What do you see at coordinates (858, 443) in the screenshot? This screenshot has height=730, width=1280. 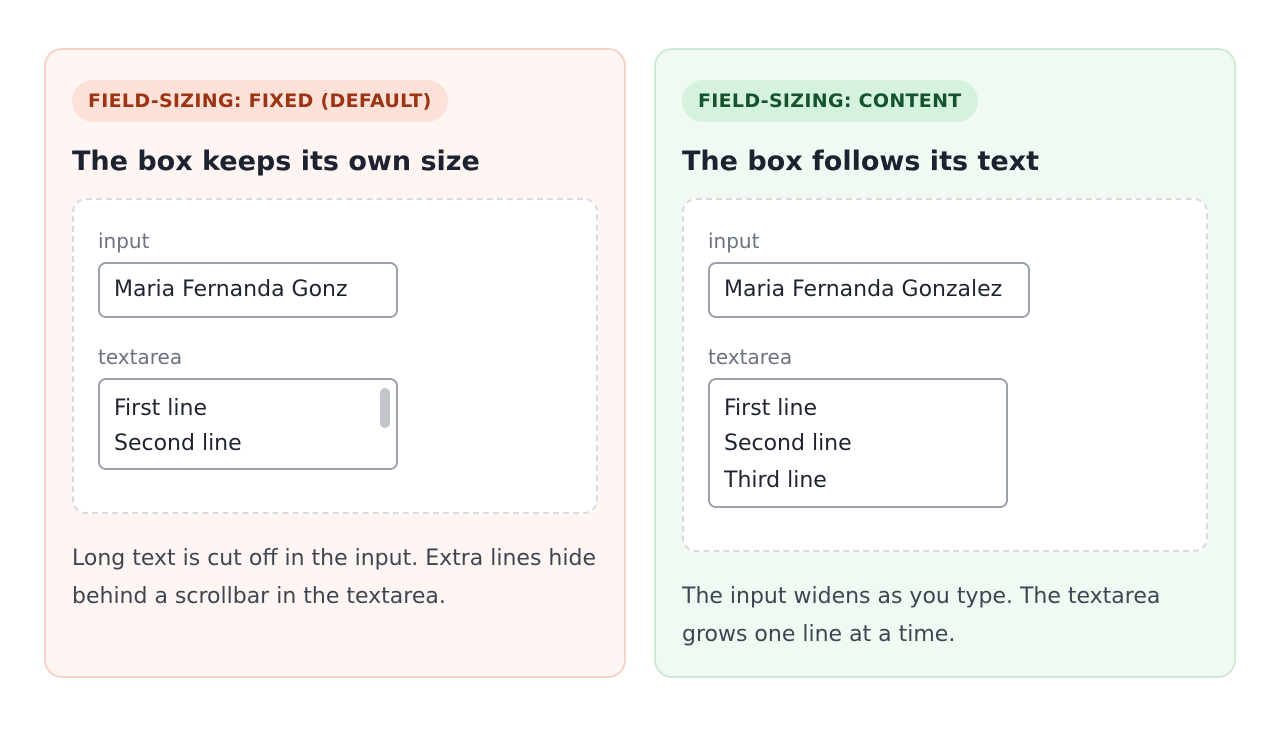 I see `content-textarea: First line Second line Third line` at bounding box center [858, 443].